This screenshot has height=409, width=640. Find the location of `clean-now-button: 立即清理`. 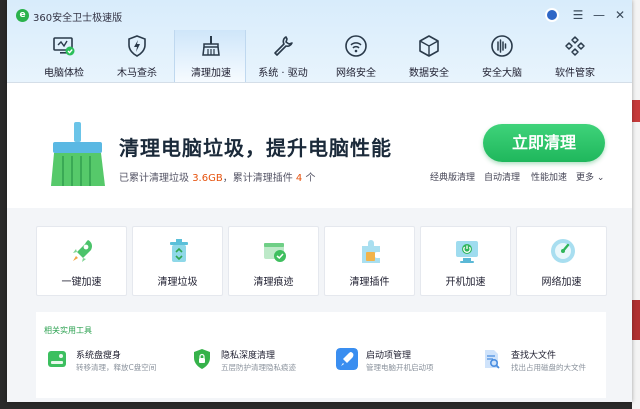

clean-now-button: 立即清理 is located at coordinates (544, 143).